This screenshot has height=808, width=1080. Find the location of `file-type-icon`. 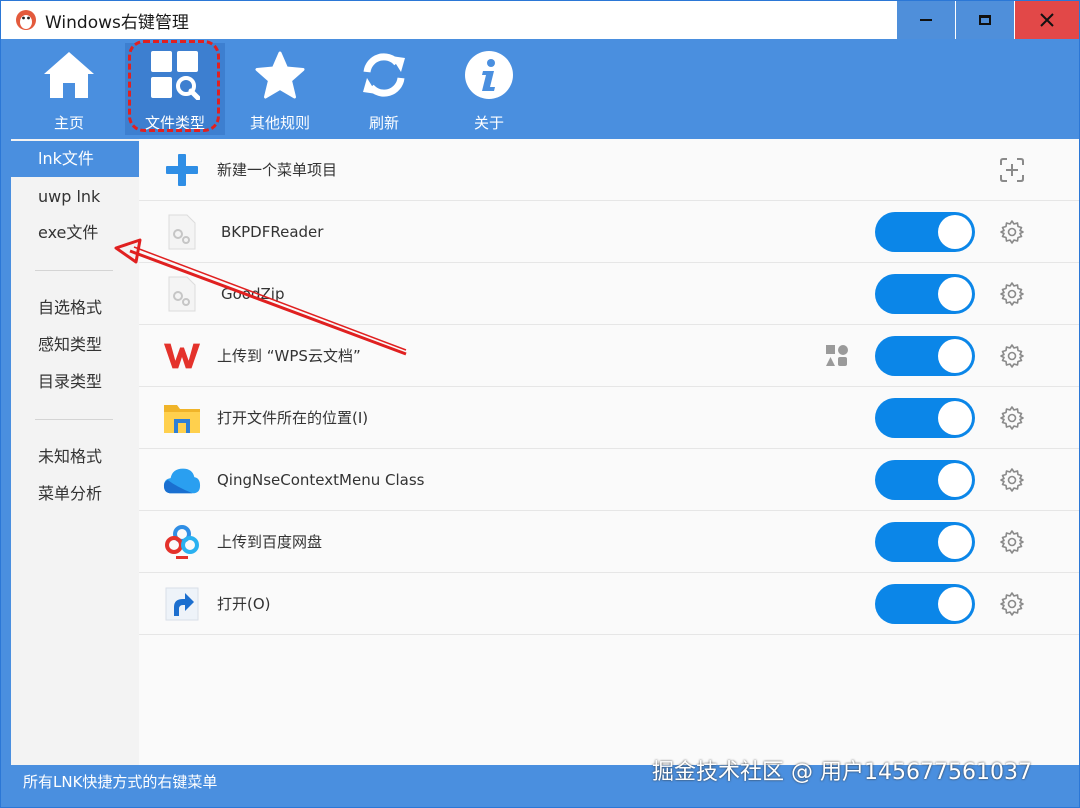

file-type-icon is located at coordinates (175, 75).